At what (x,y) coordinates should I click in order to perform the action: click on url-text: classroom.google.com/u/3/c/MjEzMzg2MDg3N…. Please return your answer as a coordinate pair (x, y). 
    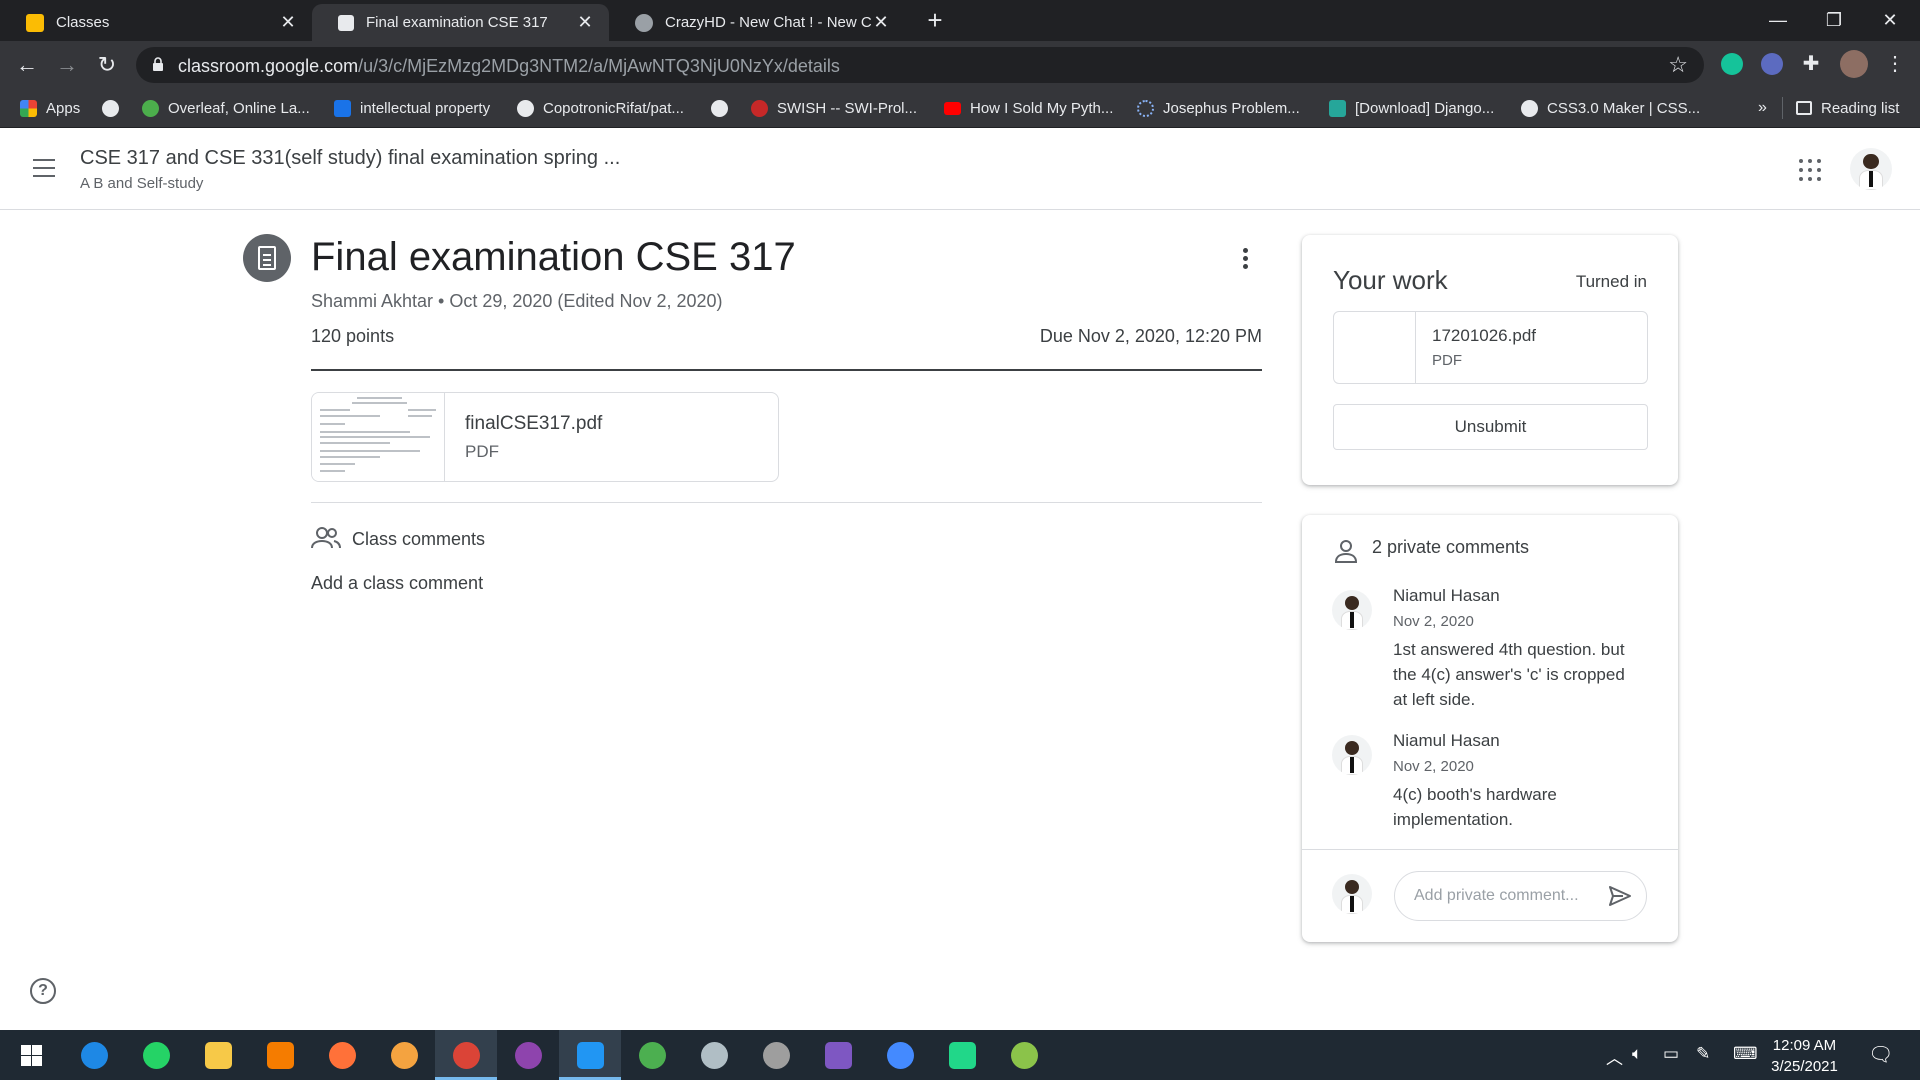
    Looking at the image, I should click on (509, 66).